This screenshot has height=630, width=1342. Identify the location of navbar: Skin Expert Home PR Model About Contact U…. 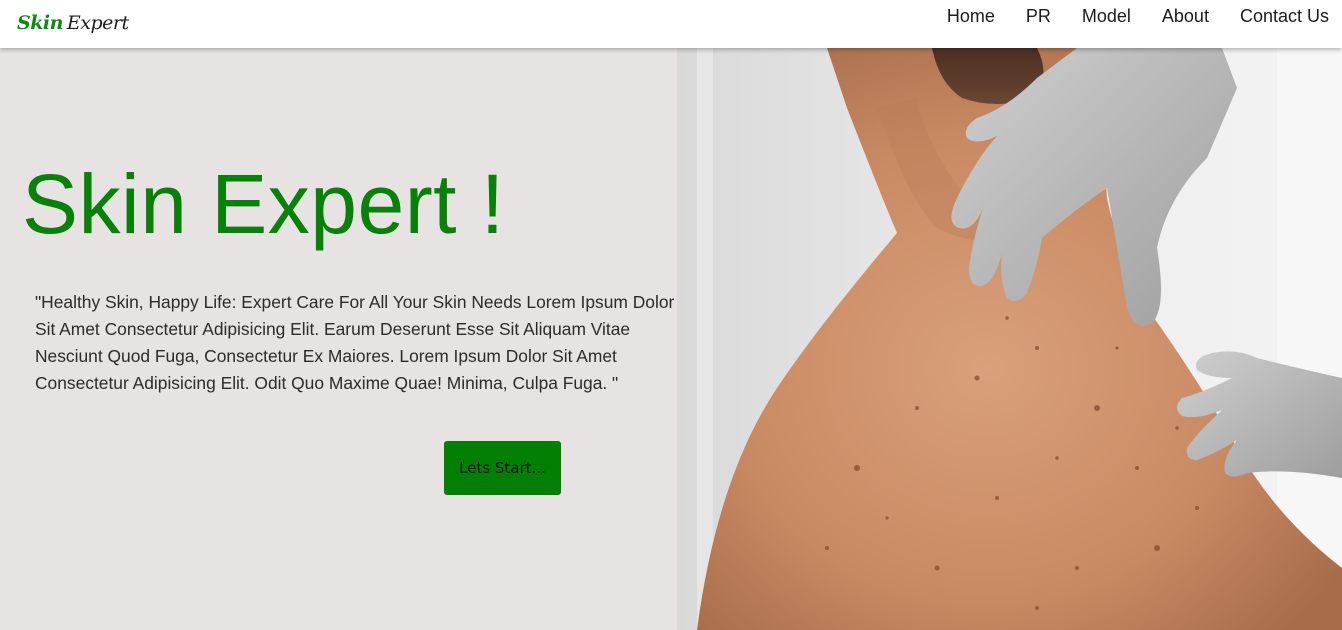
(671, 24).